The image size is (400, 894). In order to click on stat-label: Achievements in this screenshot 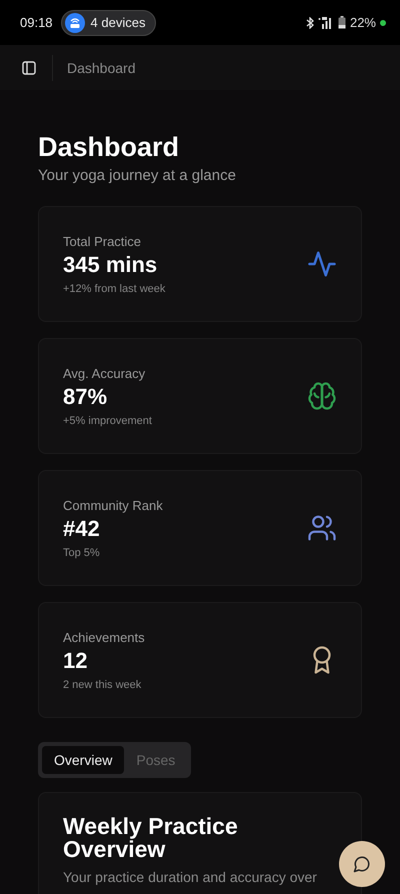, I will do `click(104, 637)`.